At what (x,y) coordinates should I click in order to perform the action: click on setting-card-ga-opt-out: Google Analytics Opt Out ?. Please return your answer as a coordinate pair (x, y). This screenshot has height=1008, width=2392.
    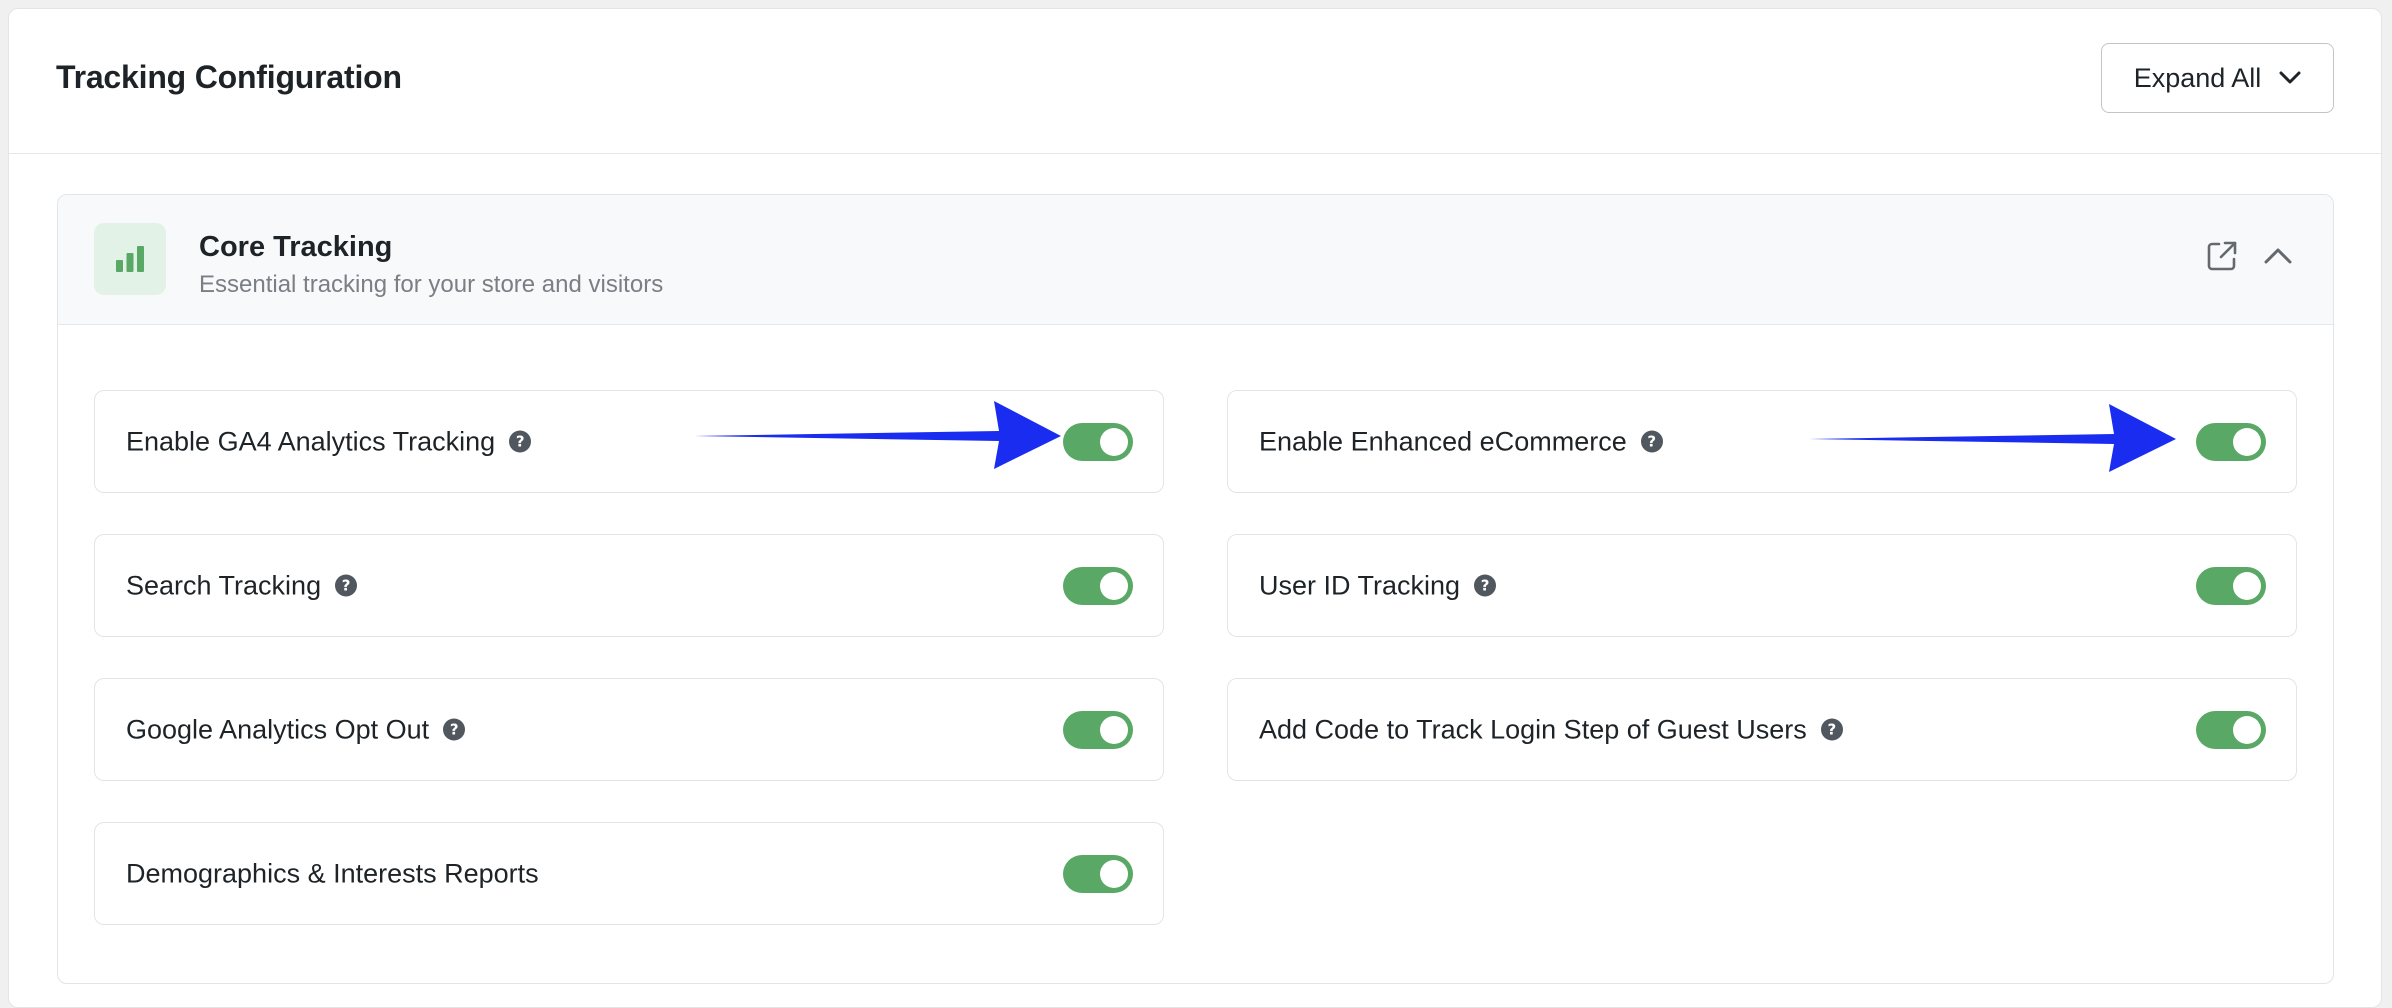
    Looking at the image, I should click on (629, 729).